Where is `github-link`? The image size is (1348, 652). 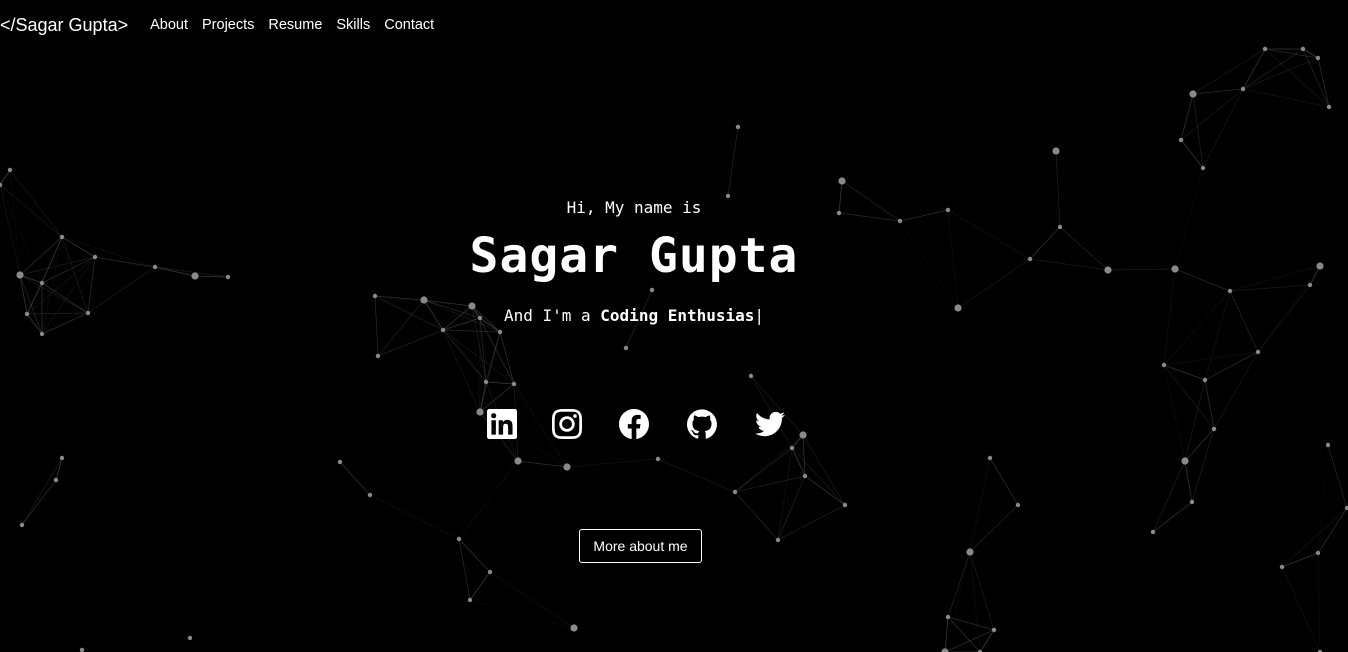
github-link is located at coordinates (702, 426).